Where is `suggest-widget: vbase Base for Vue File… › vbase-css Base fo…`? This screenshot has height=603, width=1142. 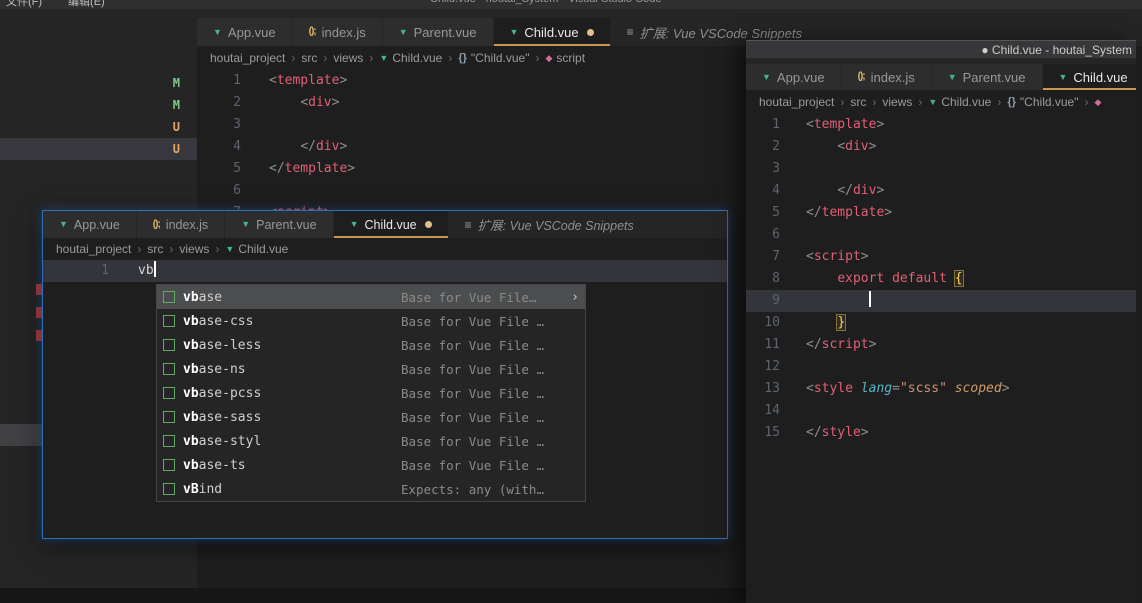
suggest-widget: vbase Base for Vue File… › vbase-css Base fo… is located at coordinates (371, 393).